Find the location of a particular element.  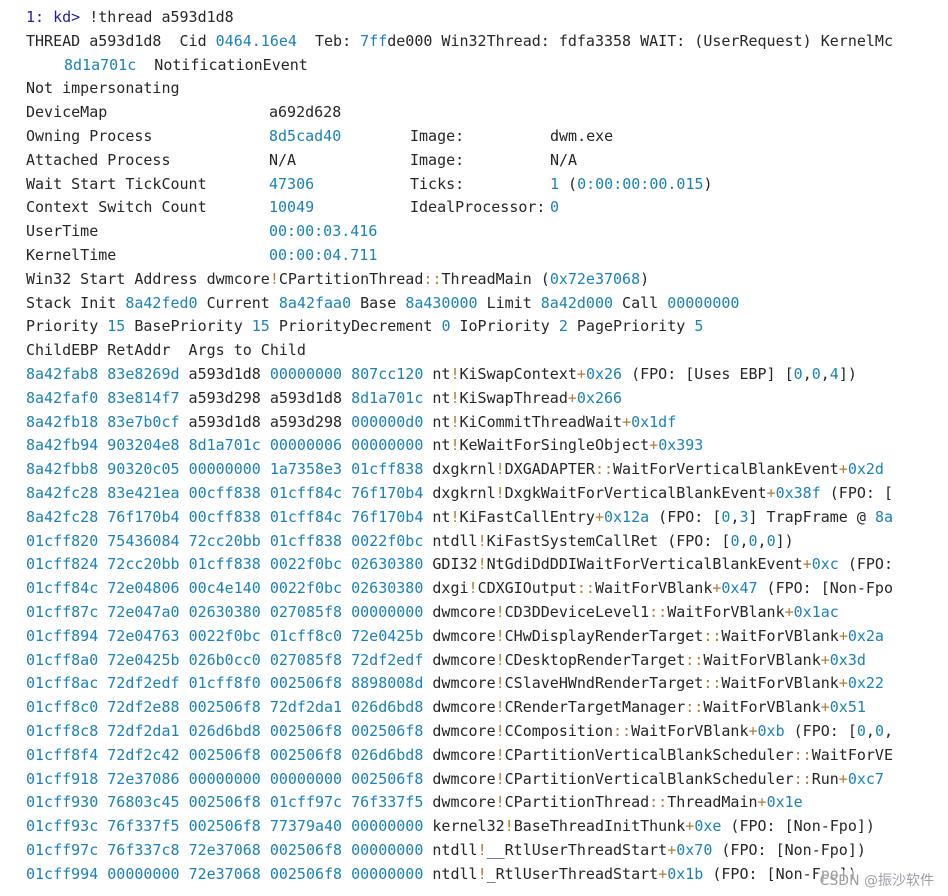

numeric-value: 0xc is located at coordinates (825, 564).